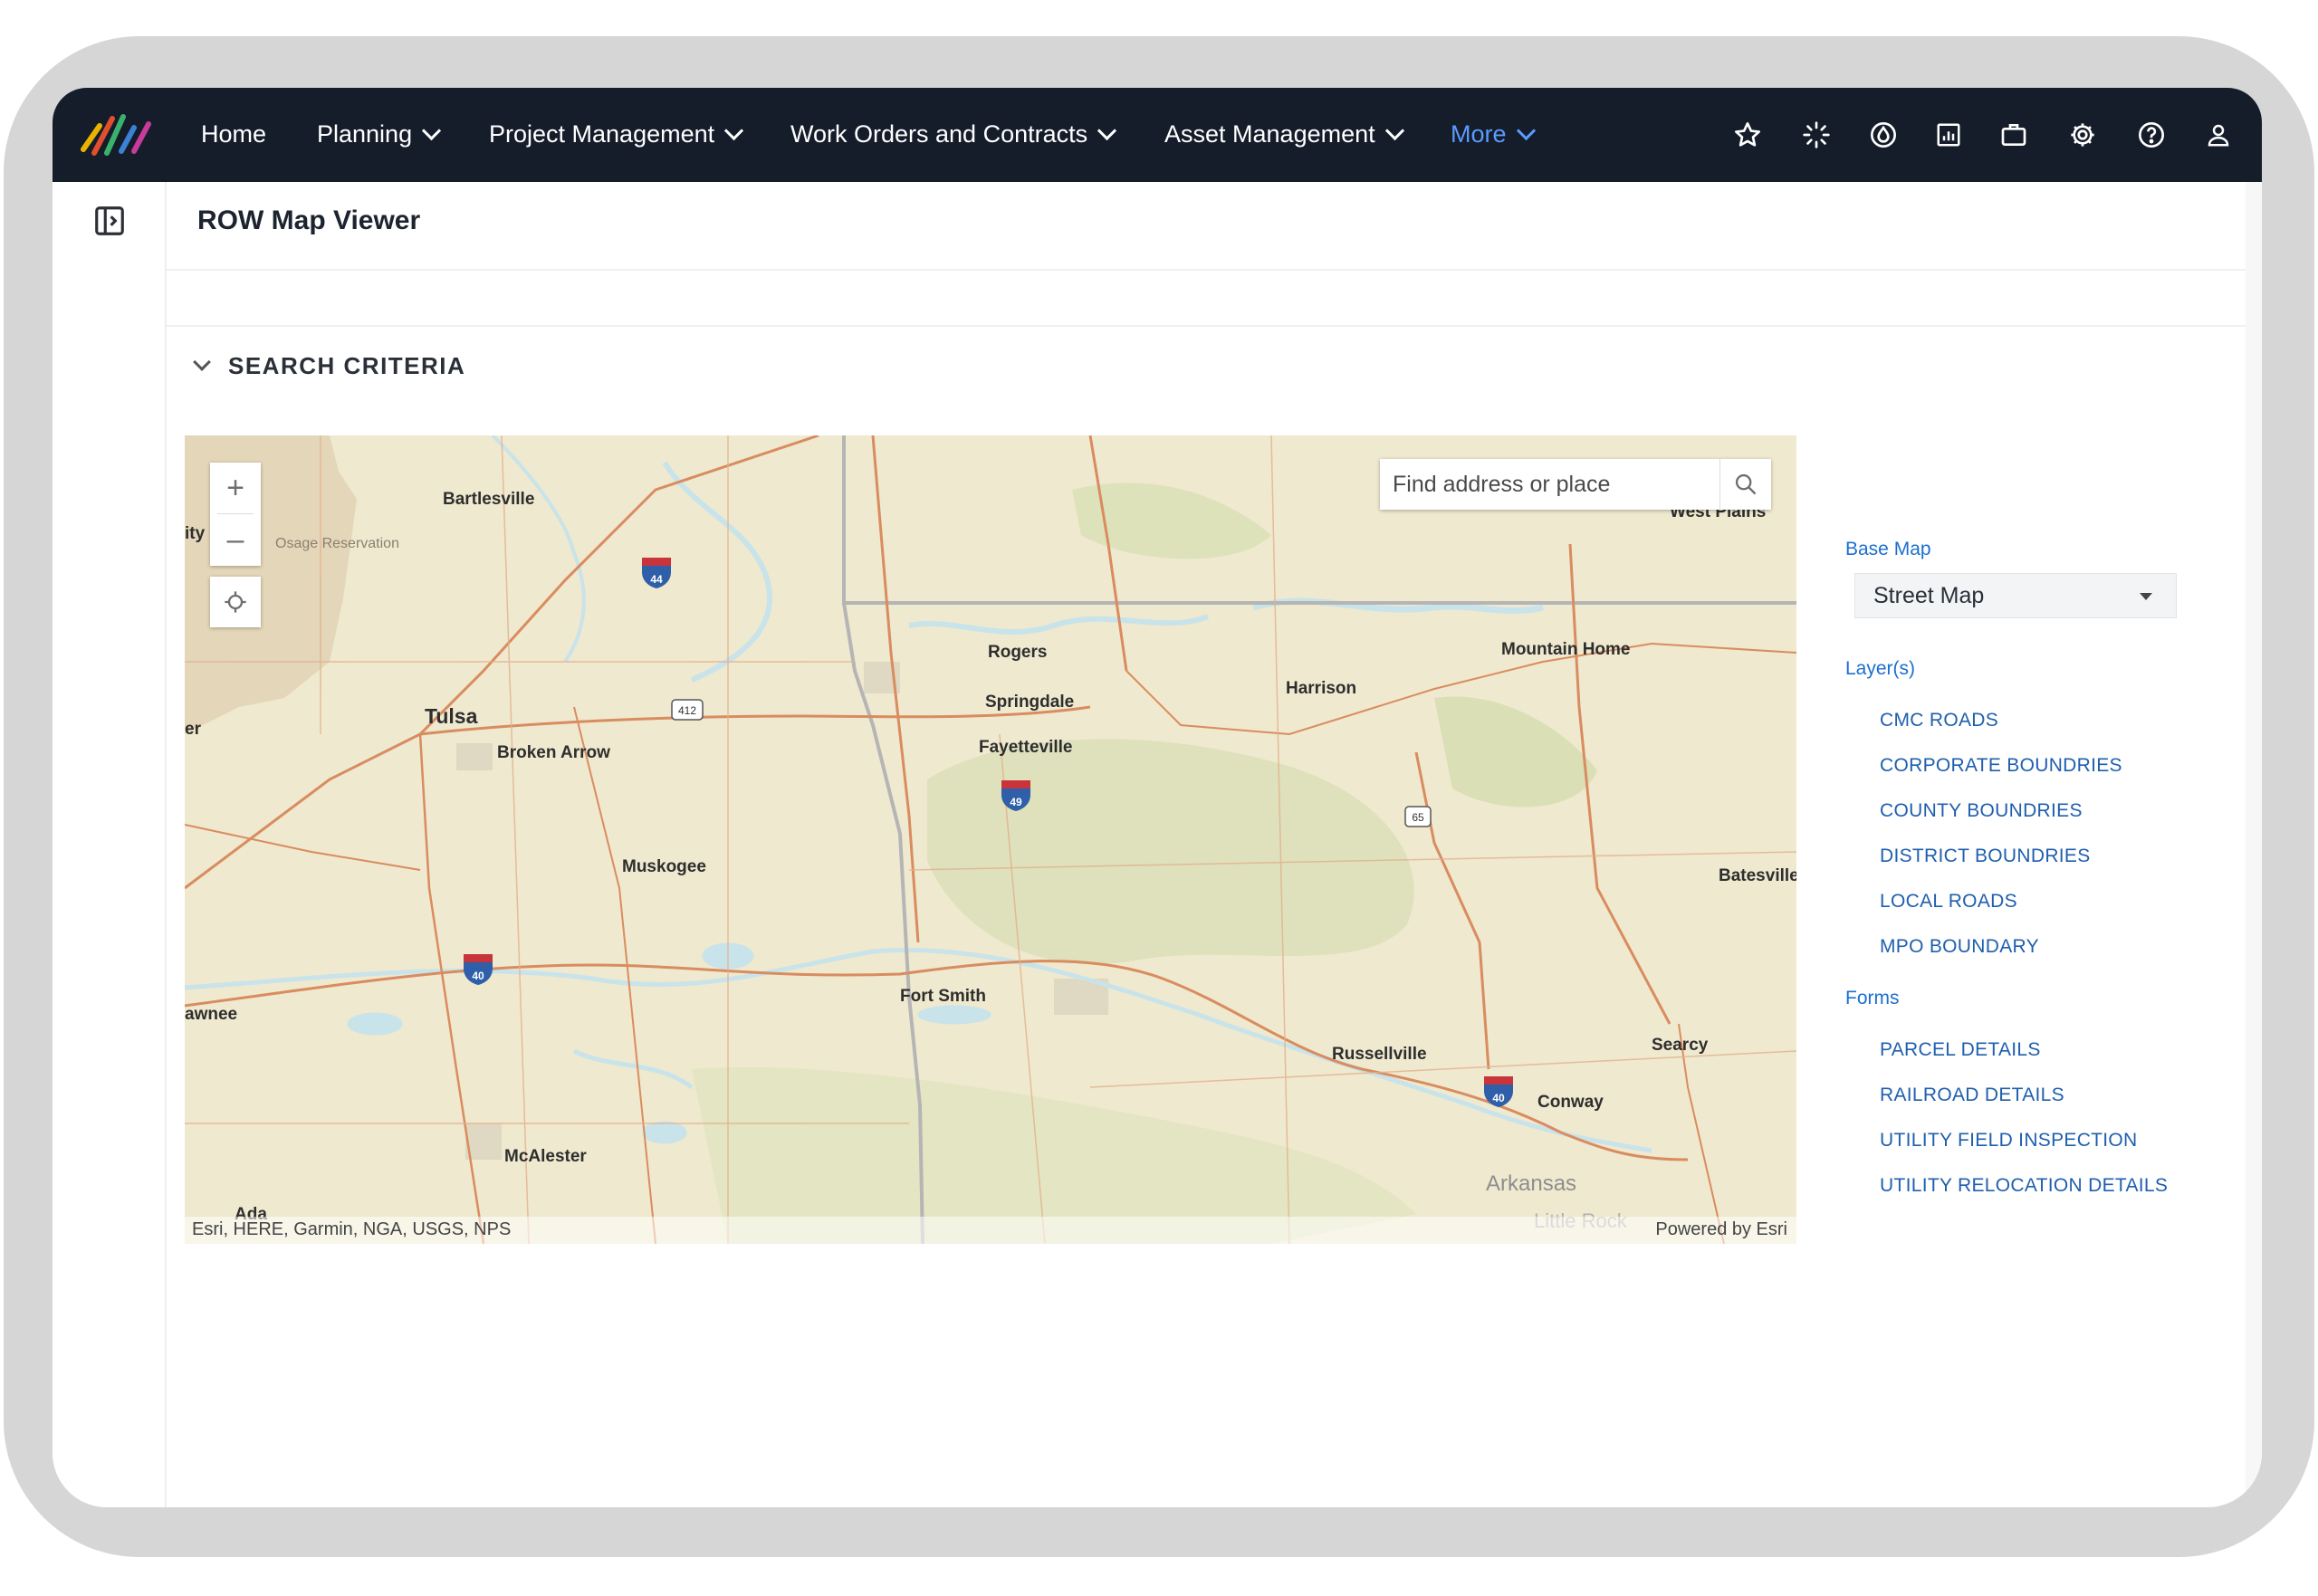  Describe the element at coordinates (1379, 1054) in the screenshot. I see `place-label-russellville: Russellville` at that location.